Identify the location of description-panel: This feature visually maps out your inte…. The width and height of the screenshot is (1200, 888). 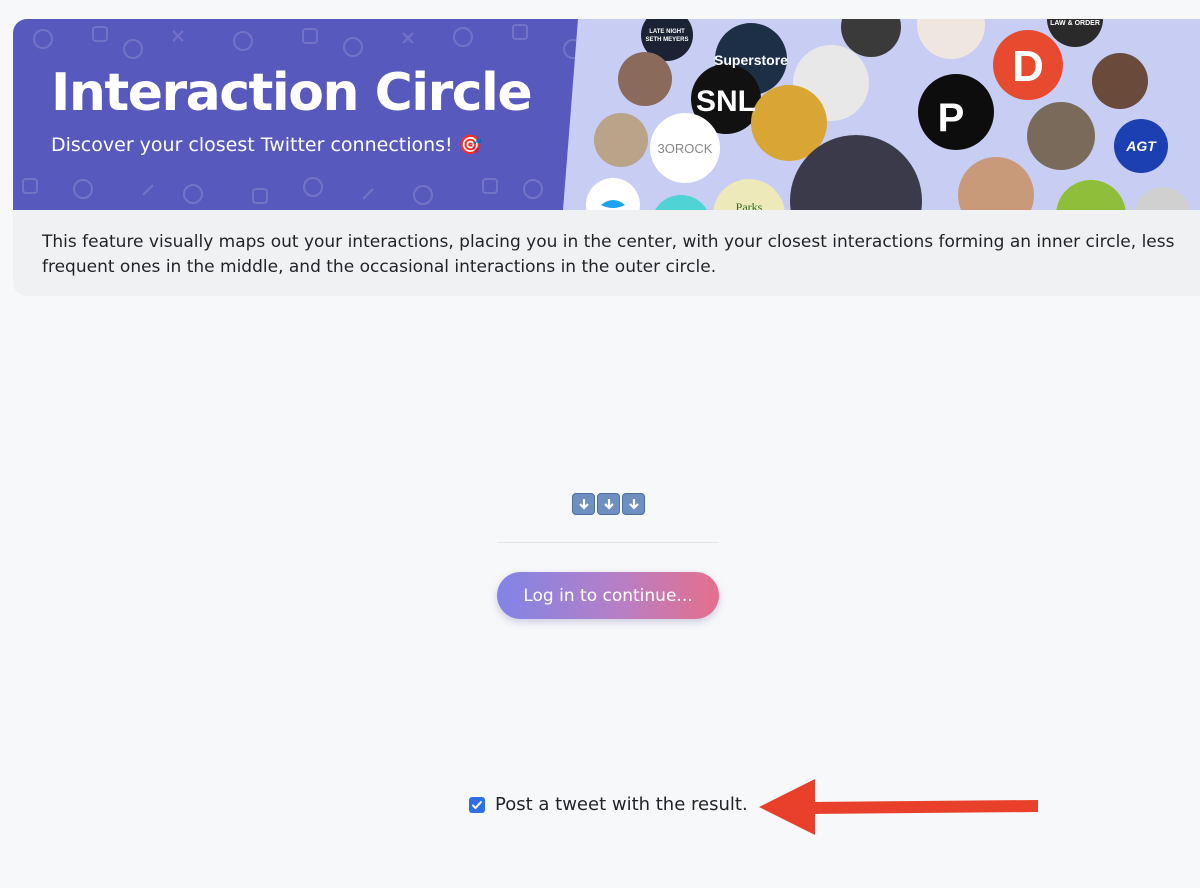
(606, 253).